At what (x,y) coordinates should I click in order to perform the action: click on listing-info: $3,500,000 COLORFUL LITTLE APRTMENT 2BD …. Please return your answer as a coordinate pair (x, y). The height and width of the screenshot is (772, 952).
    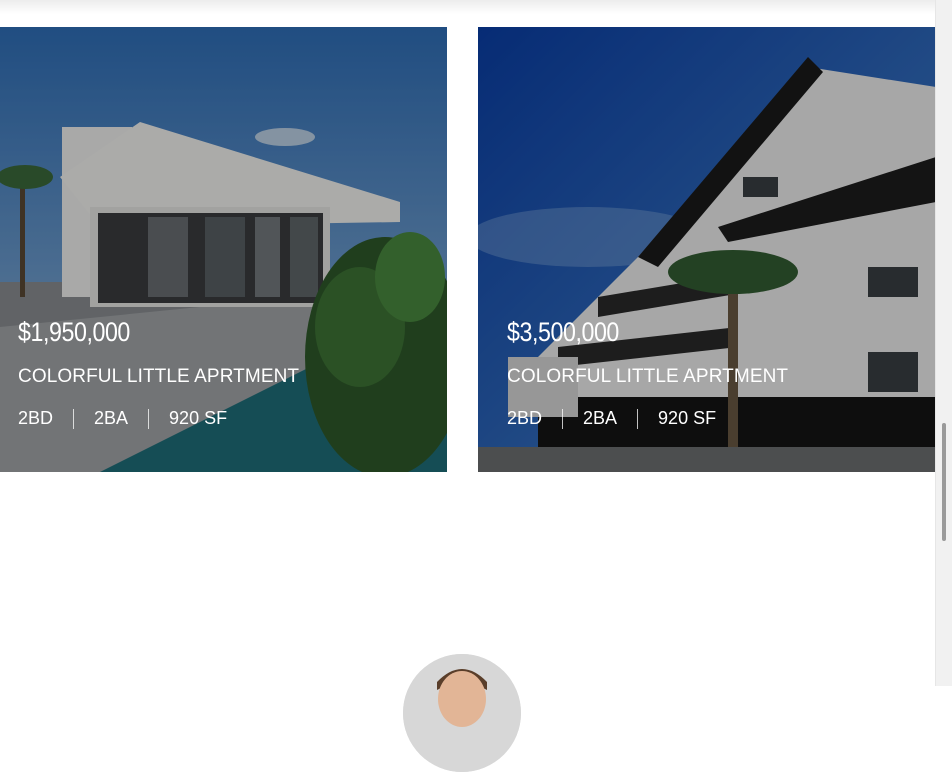
    Looking at the image, I should click on (647, 373).